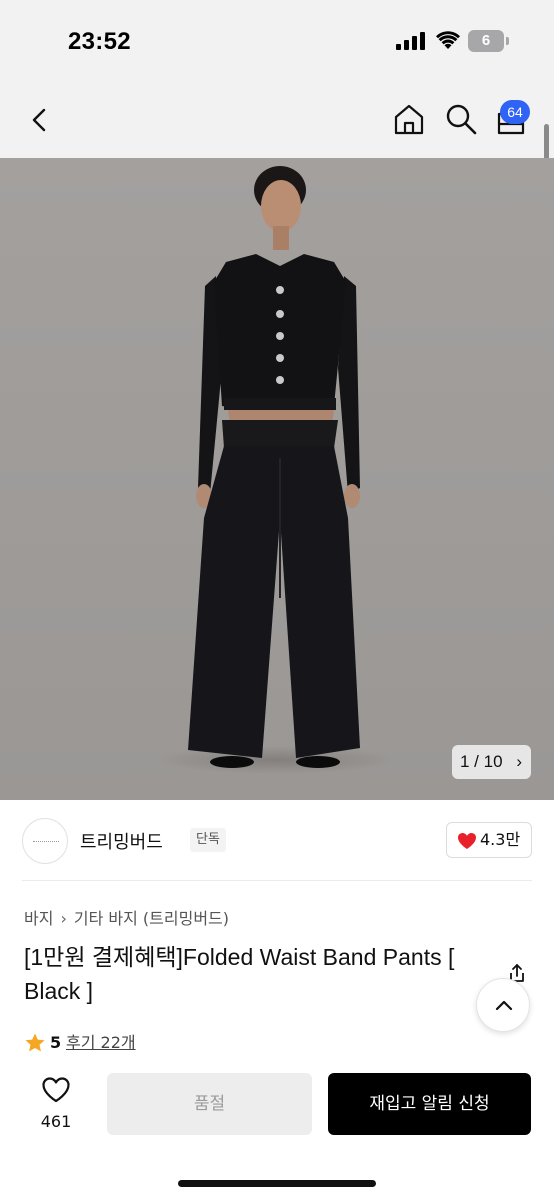 The image size is (554, 1200). What do you see at coordinates (467, 841) in the screenshot?
I see `heart-filled-icon` at bounding box center [467, 841].